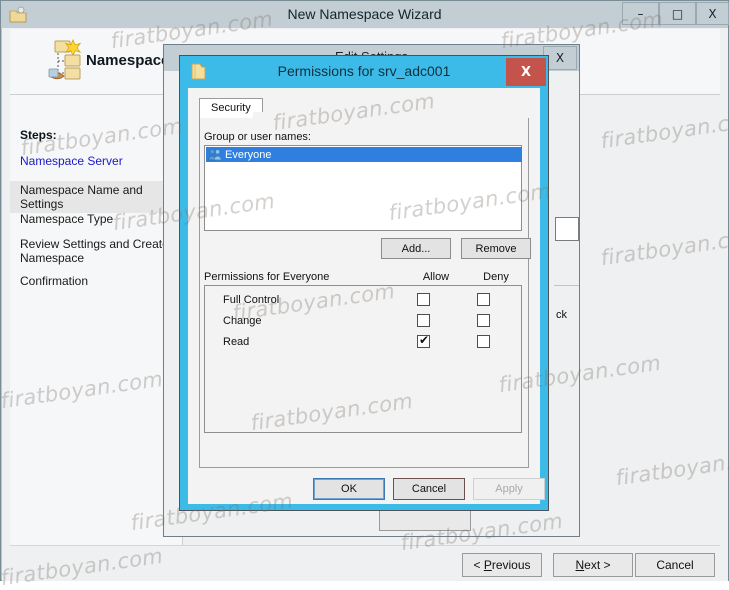 The height and width of the screenshot is (590, 729). Describe the element at coordinates (363, 300) in the screenshot. I see `table-row: Full Control` at that location.